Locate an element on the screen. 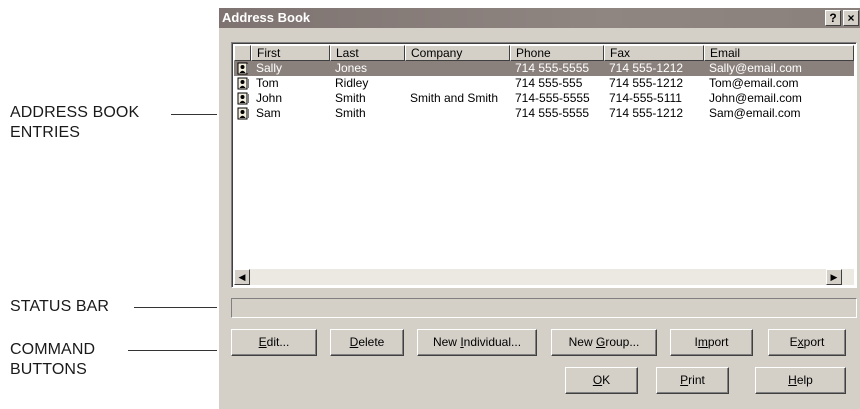  title-bar: Address Book ? × is located at coordinates (539, 18).